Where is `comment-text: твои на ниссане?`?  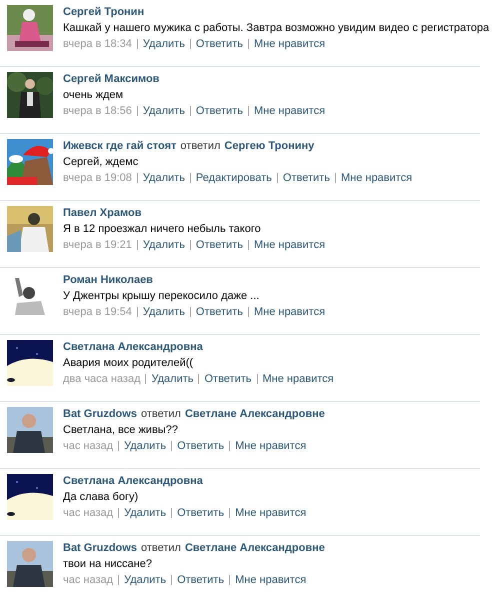 comment-text: твои на ниссане? is located at coordinates (108, 564).